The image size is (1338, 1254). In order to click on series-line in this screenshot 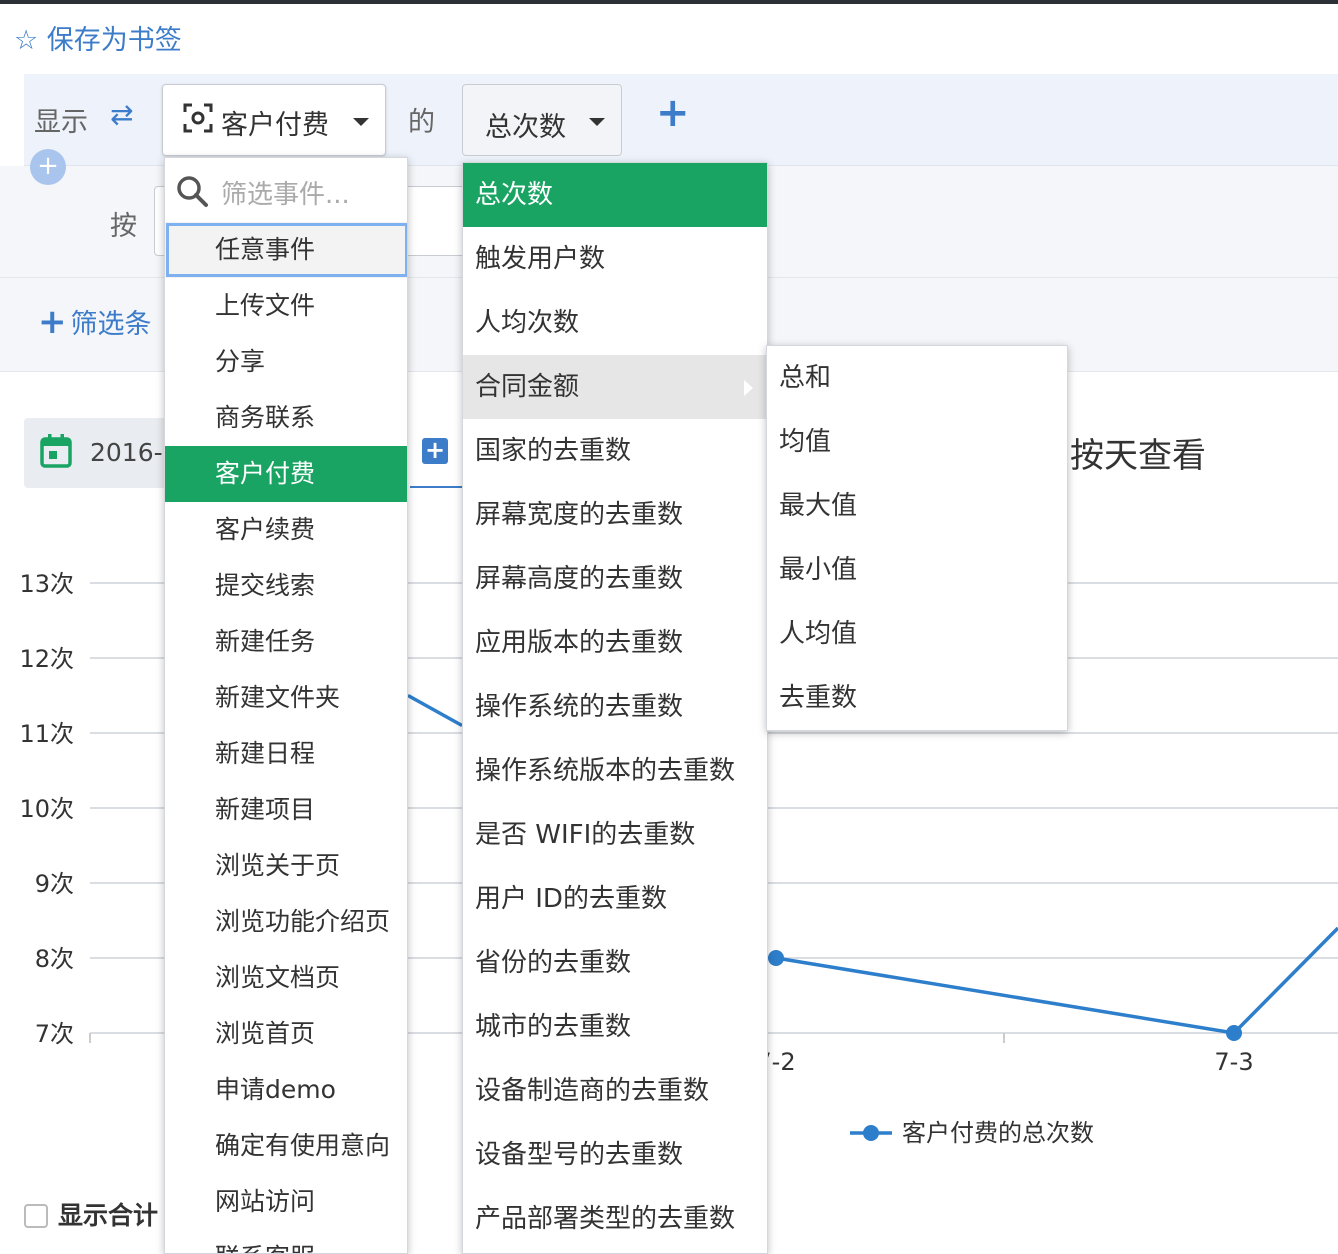, I will do `click(1005, 995)`.